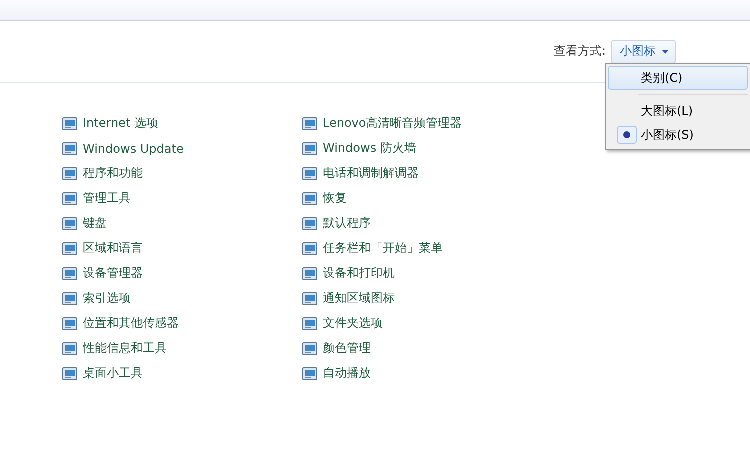 The width and height of the screenshot is (750, 450). What do you see at coordinates (347, 223) in the screenshot?
I see `control-panel-link: 默认程序` at bounding box center [347, 223].